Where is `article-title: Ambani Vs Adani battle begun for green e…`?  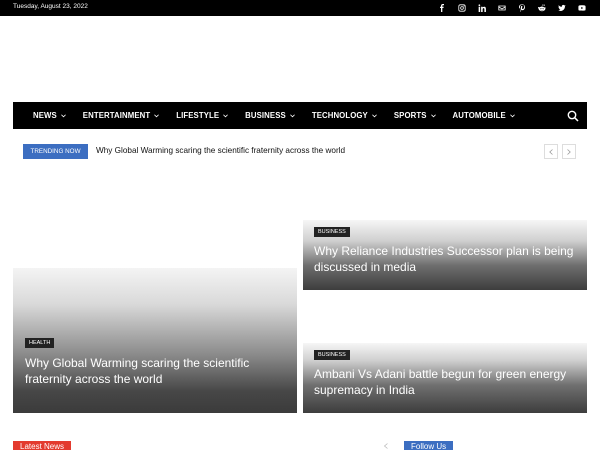
article-title: Ambani Vs Adani battle begun for green e… is located at coordinates (446, 382).